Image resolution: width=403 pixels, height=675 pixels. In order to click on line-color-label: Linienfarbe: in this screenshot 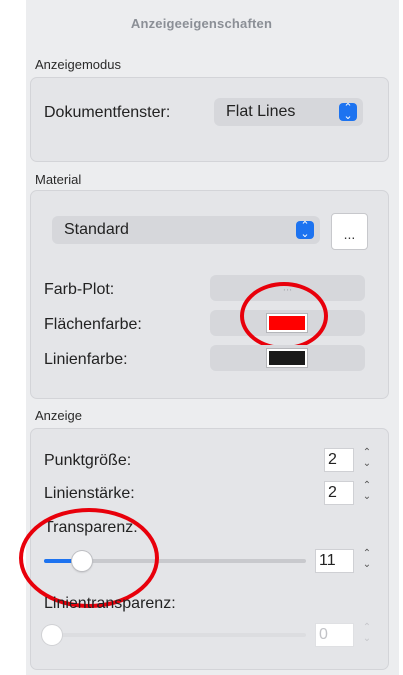, I will do `click(86, 359)`.